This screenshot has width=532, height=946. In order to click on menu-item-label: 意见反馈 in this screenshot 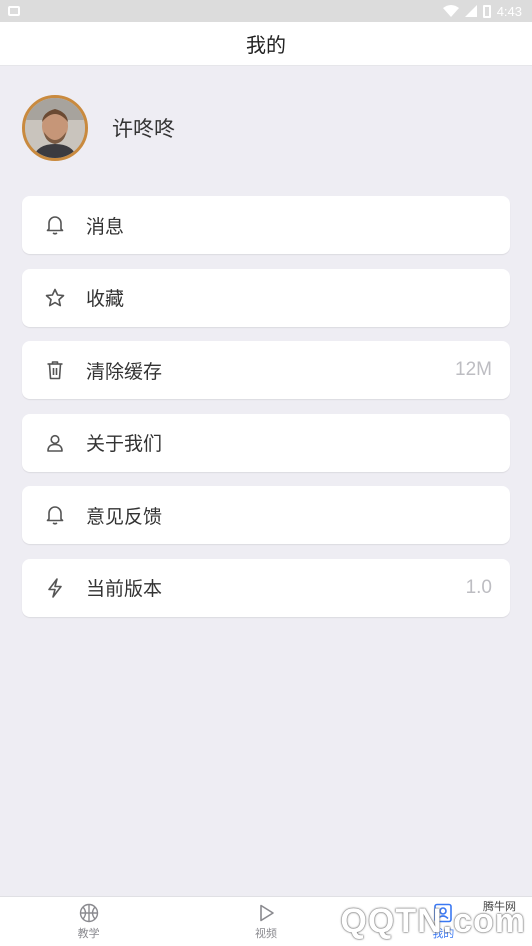, I will do `click(124, 516)`.